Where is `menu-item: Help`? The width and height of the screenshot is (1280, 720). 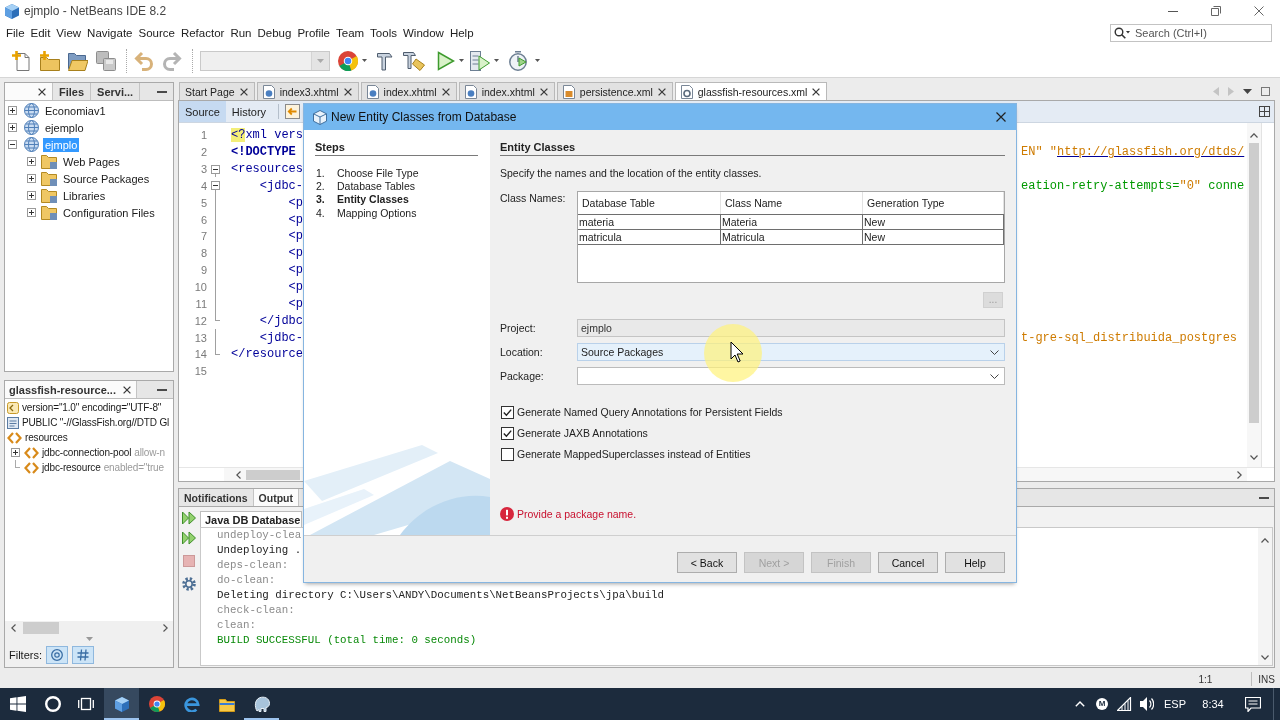 menu-item: Help is located at coordinates (461, 33).